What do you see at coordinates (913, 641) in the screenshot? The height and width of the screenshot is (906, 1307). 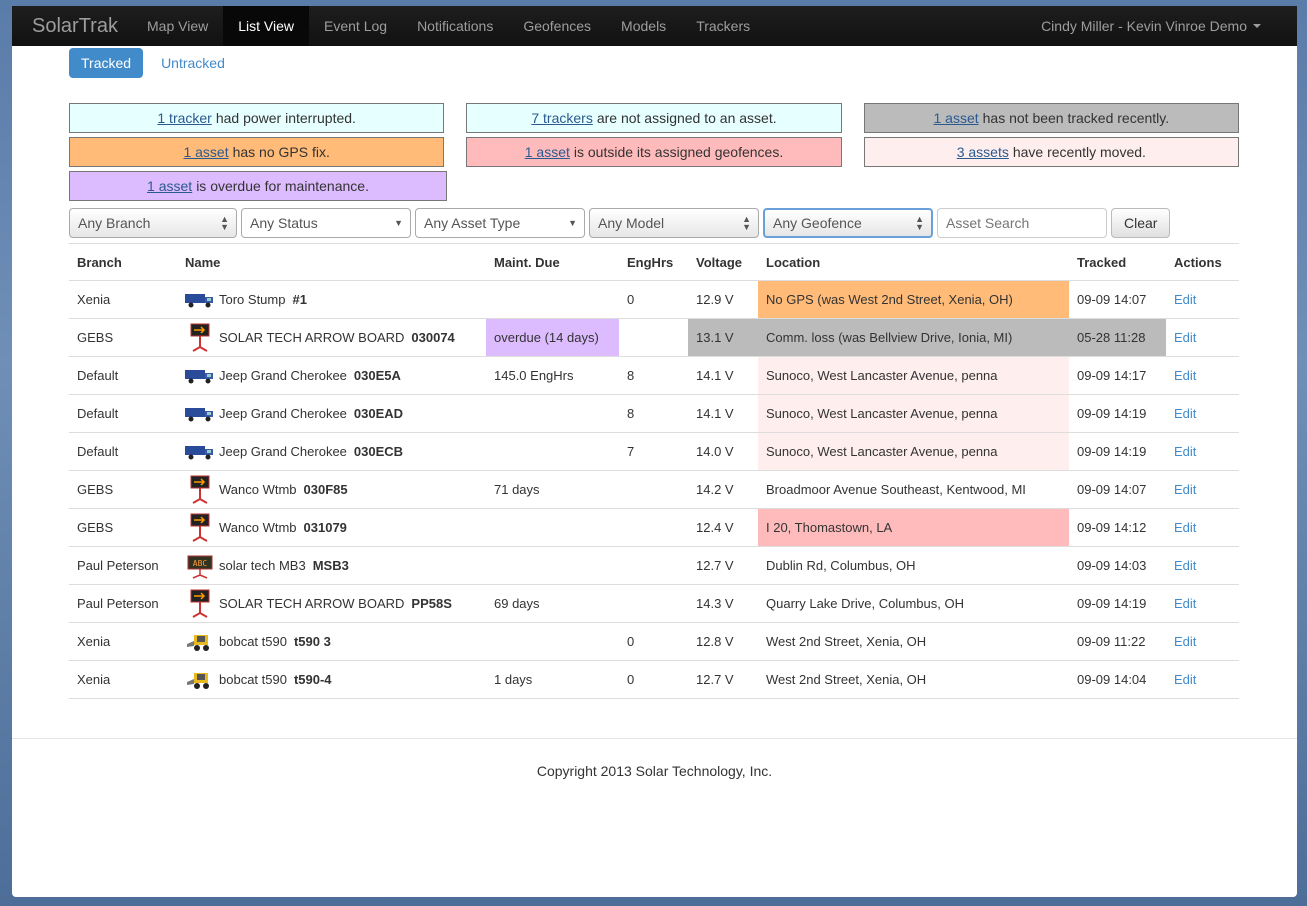 I see `cell-location: West 2nd Street, Xenia, OH` at bounding box center [913, 641].